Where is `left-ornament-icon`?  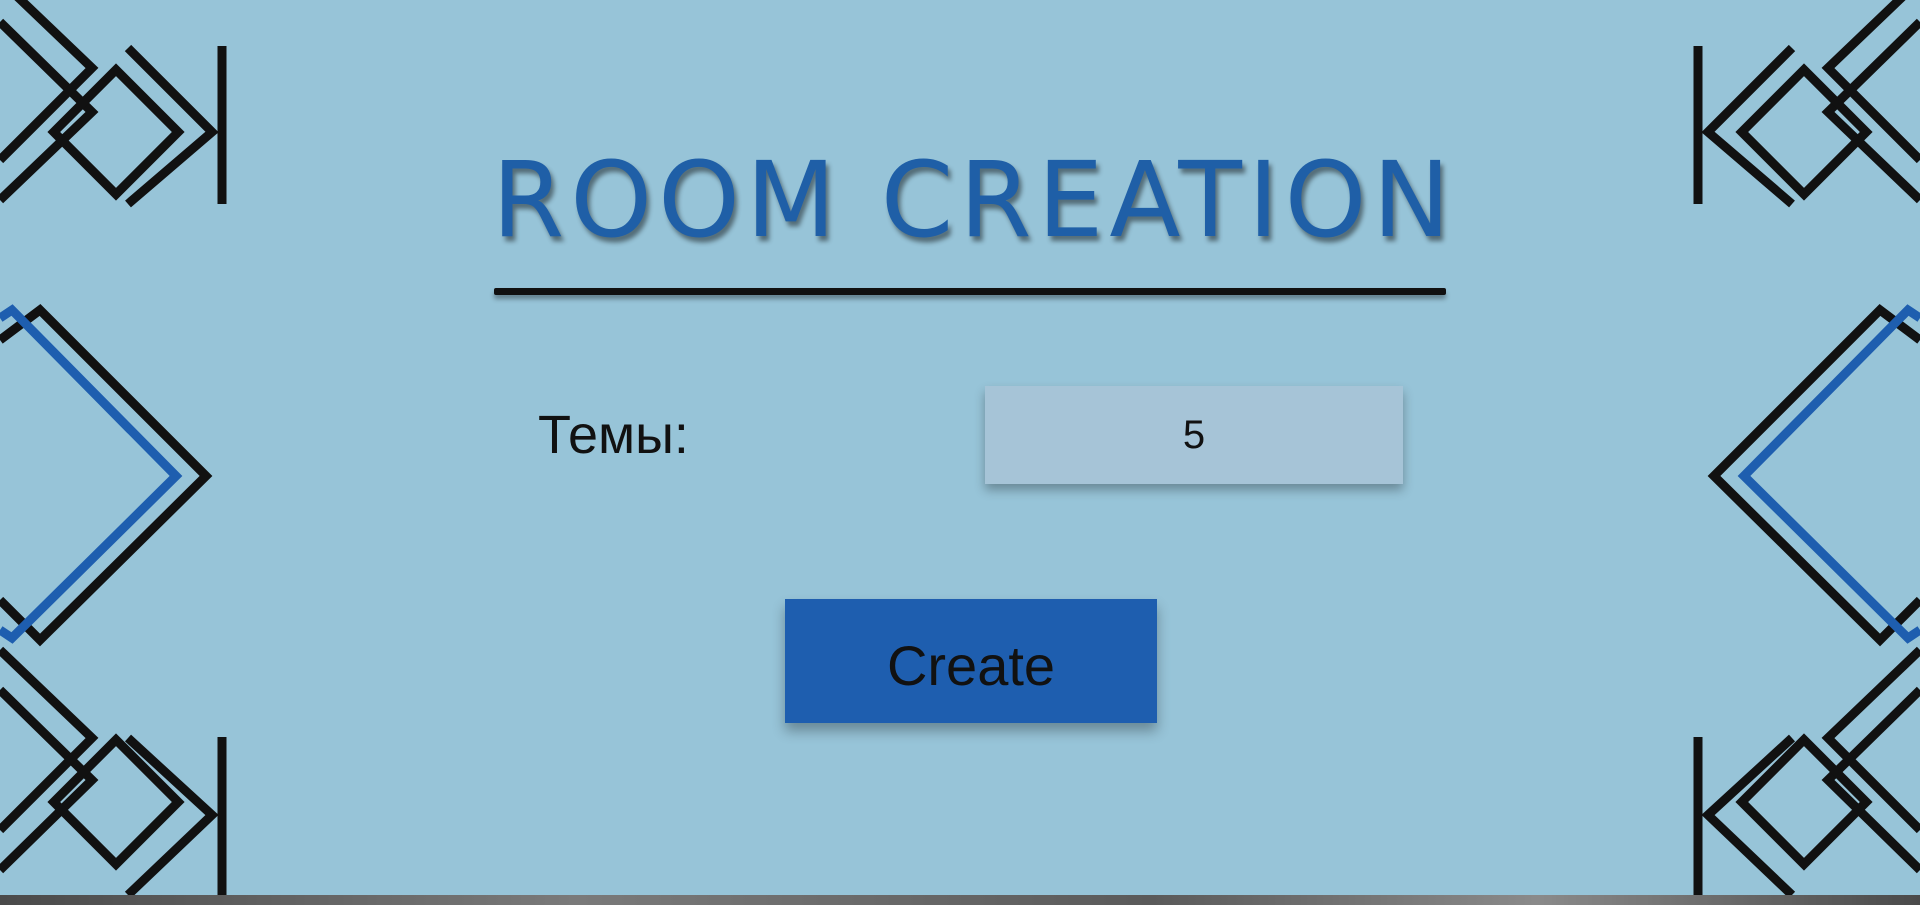
left-ornament-icon is located at coordinates (120, 447).